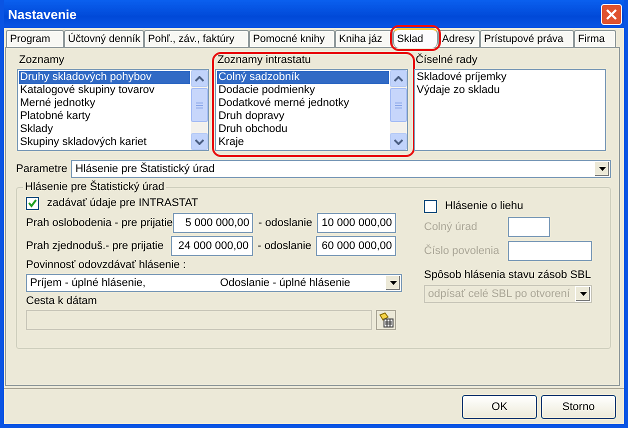  I want to click on close-icon, so click(611, 14).